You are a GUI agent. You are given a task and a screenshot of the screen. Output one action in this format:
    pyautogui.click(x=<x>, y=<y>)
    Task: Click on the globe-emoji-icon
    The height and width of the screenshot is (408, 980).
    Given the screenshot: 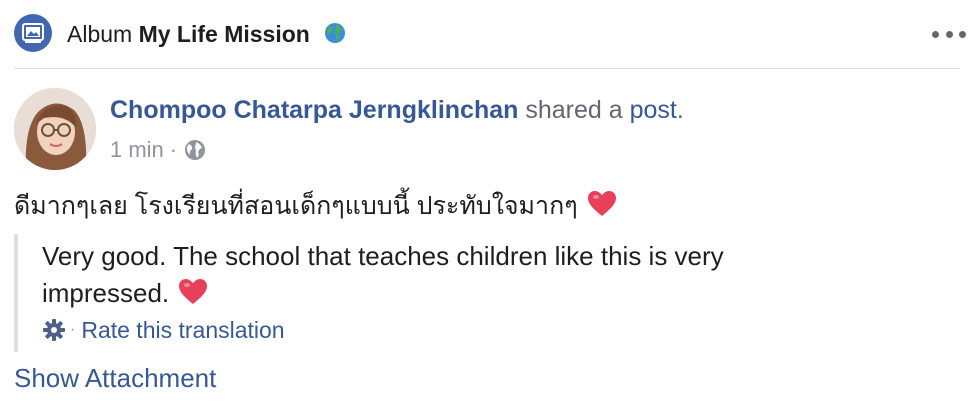 What is the action you would take?
    pyautogui.click(x=335, y=36)
    